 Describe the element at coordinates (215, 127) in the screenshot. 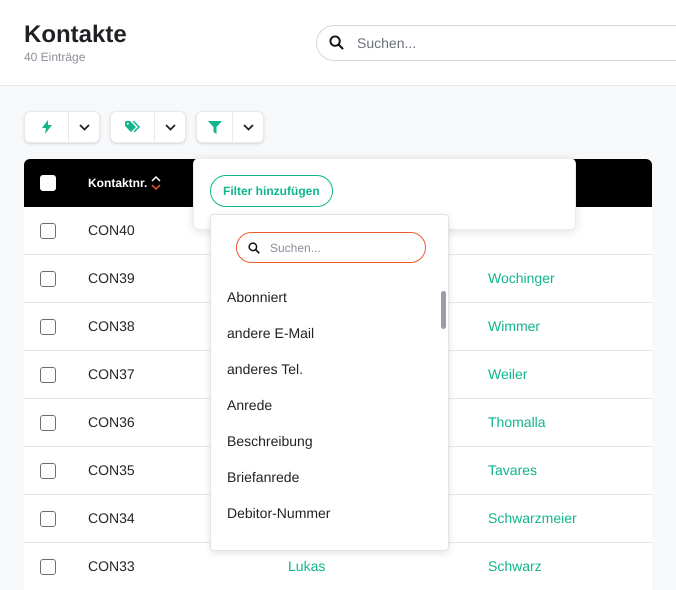

I see `filter-icon` at that location.